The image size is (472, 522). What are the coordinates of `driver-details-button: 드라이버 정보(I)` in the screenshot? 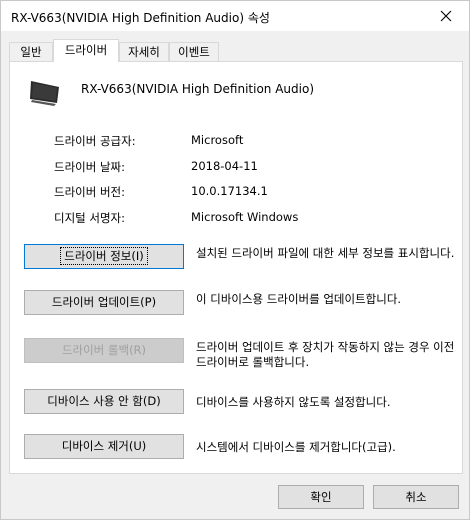 It's located at (104, 256).